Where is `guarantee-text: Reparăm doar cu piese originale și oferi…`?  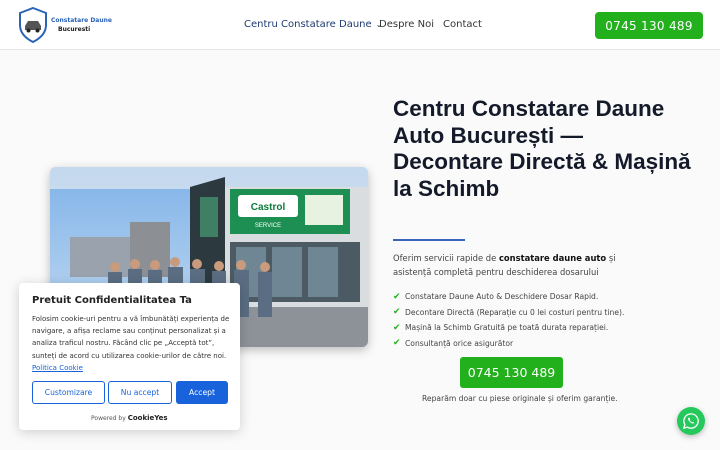
guarantee-text: Reparăm doar cu piese originale și oferi… is located at coordinates (520, 398).